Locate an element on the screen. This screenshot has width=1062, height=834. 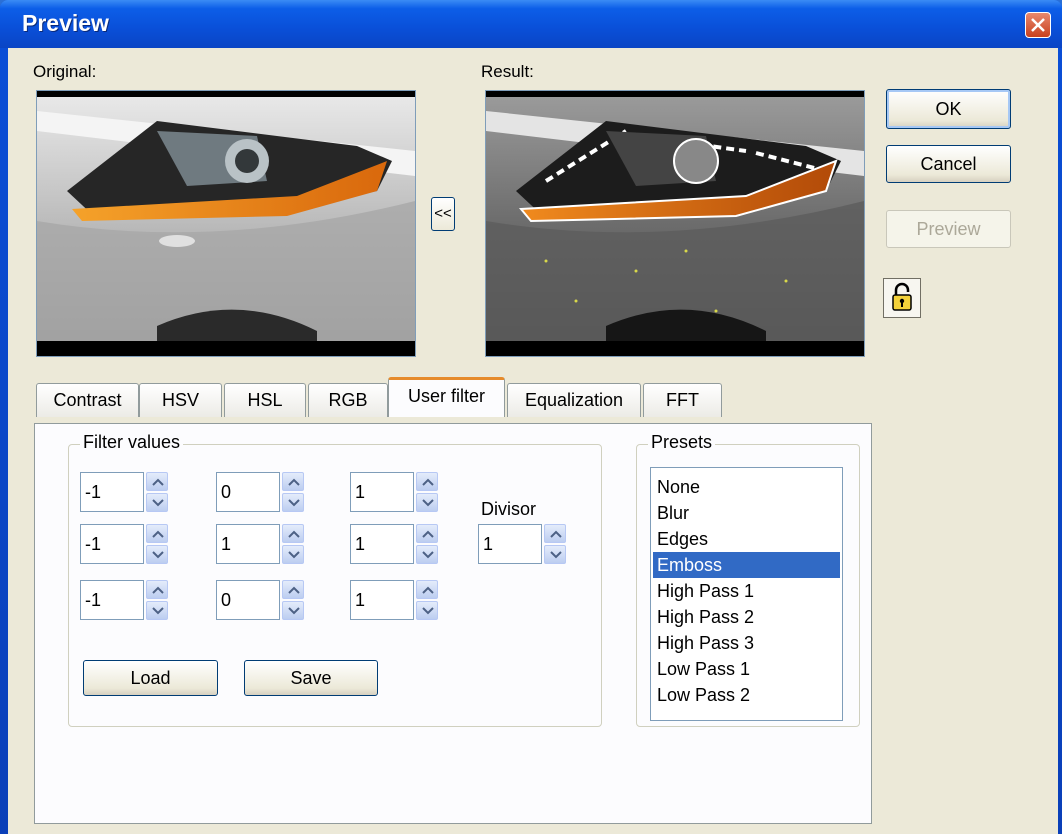
tab-equalization: Equalization is located at coordinates (574, 400).